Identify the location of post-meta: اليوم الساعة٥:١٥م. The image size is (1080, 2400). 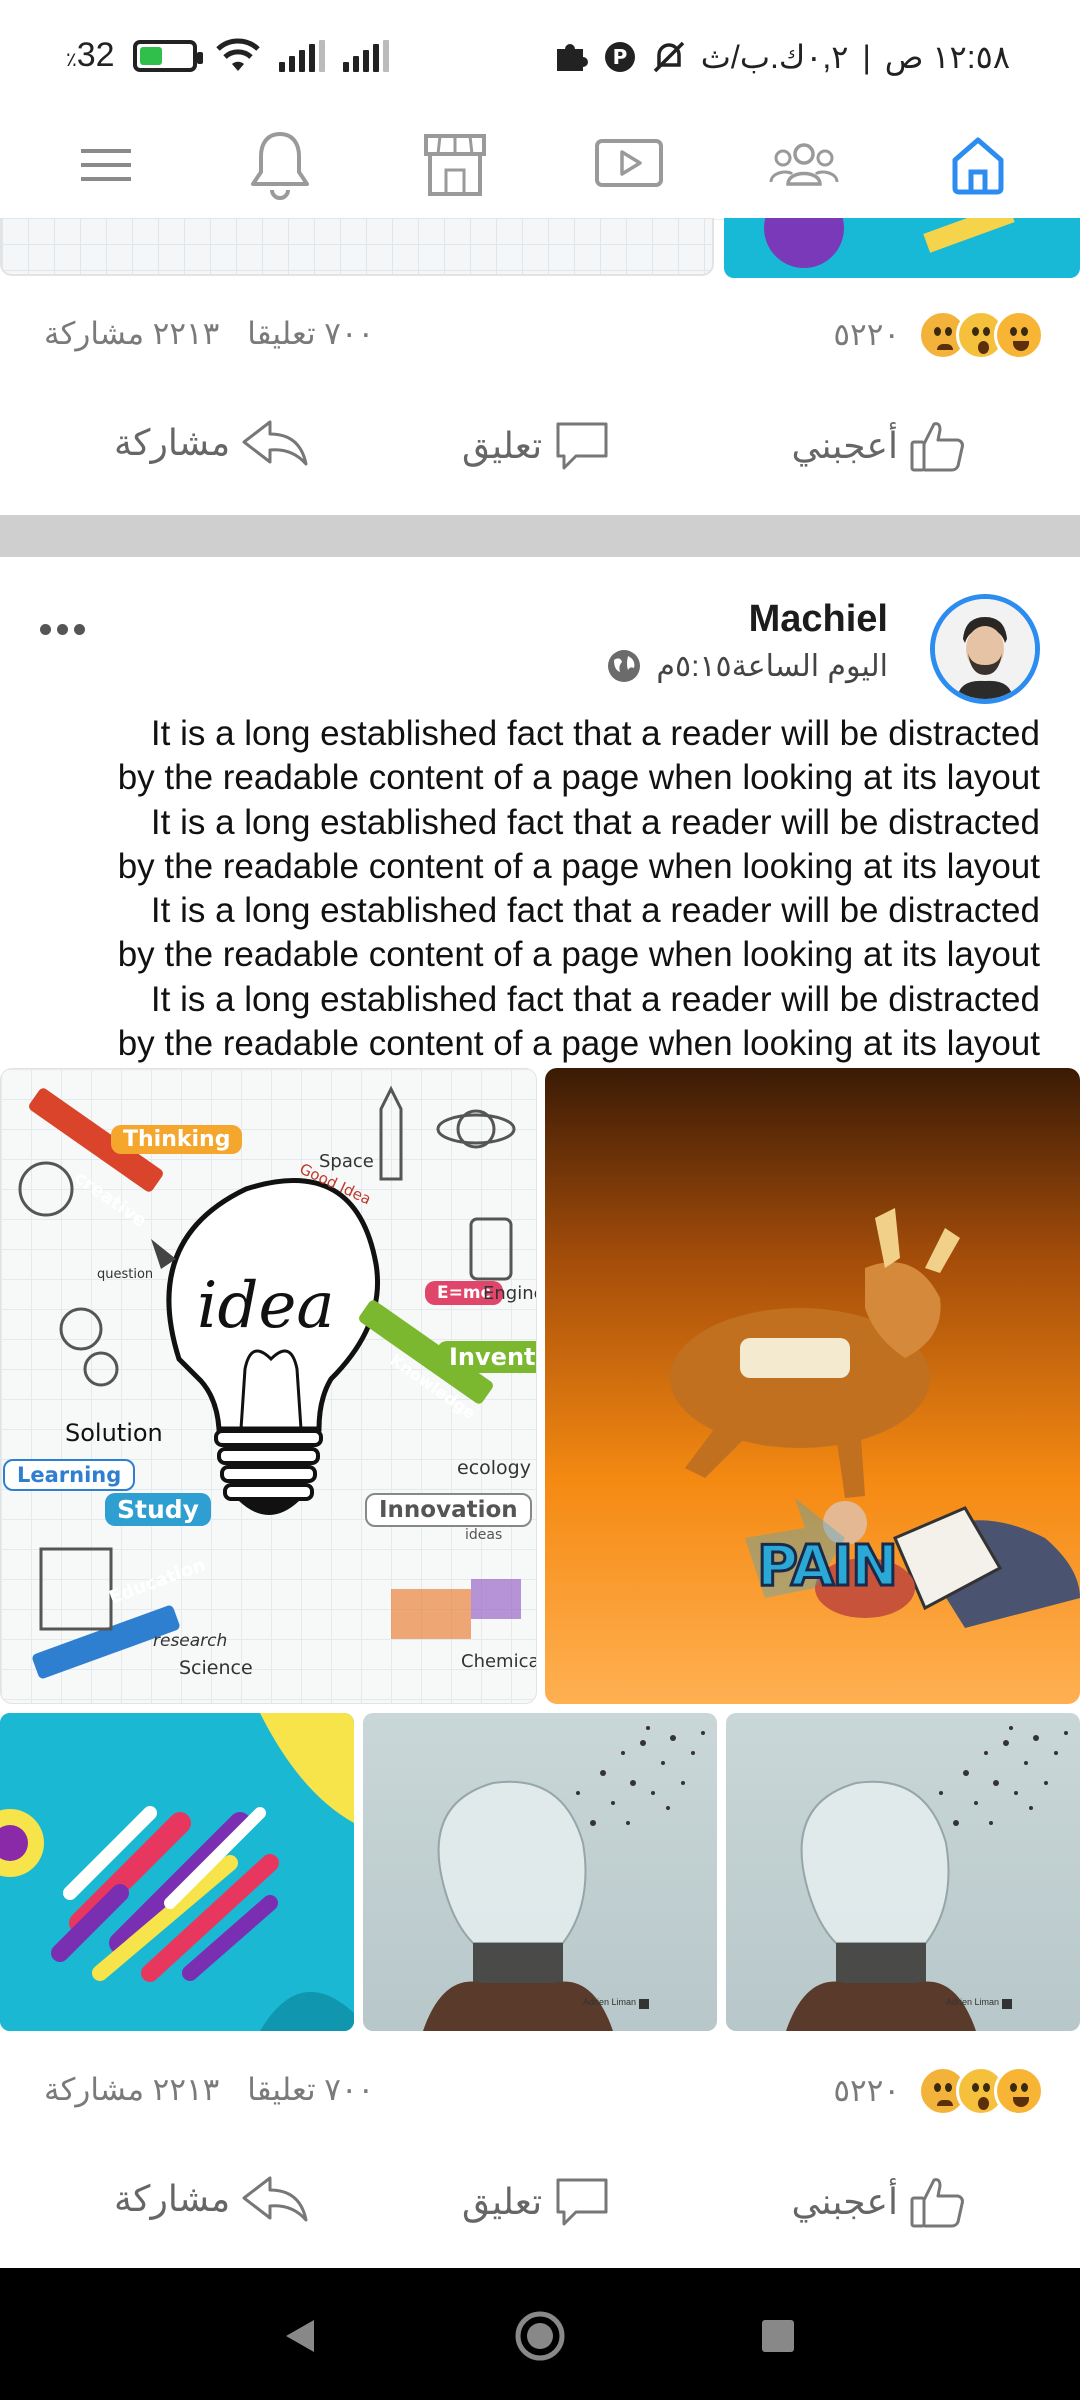
(747, 666).